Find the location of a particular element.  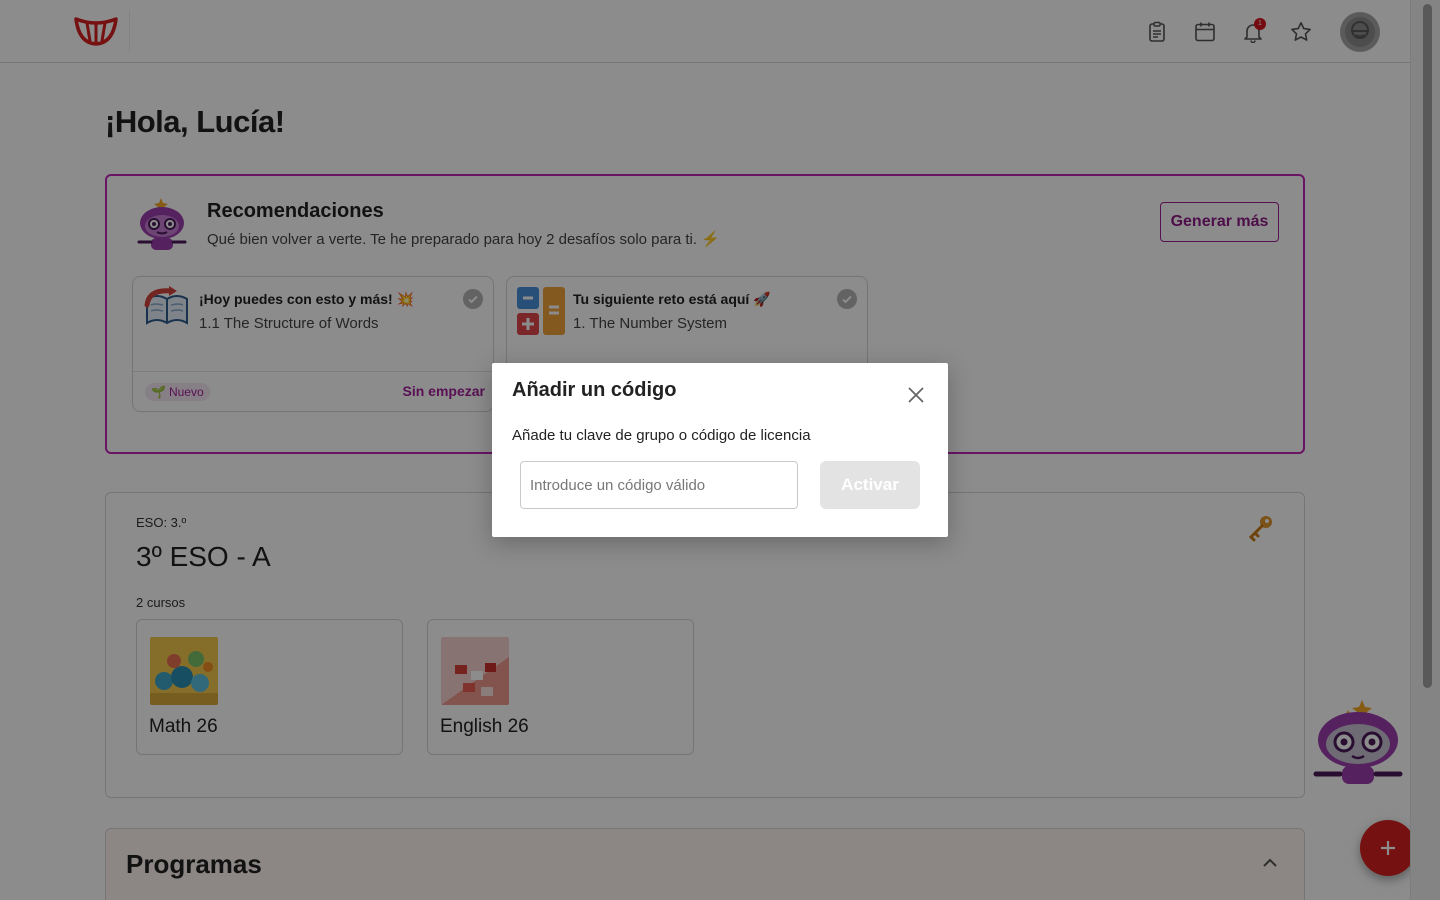

dialog-title: Añadir un código is located at coordinates (594, 390).